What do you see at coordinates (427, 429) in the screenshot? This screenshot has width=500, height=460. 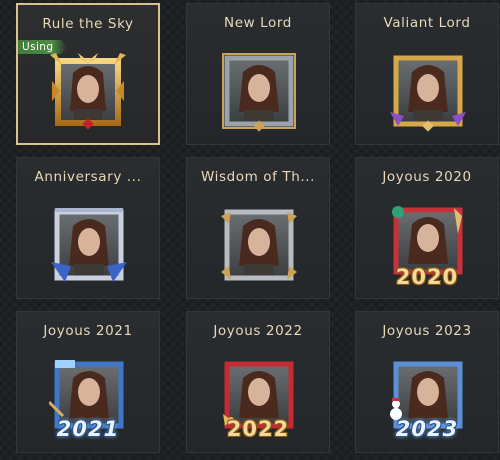 I see `year-label: 2023` at bounding box center [427, 429].